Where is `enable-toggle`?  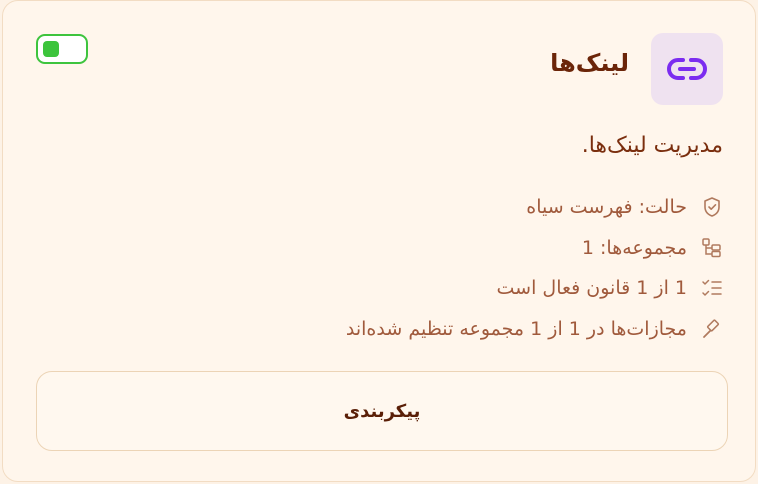 enable-toggle is located at coordinates (62, 49).